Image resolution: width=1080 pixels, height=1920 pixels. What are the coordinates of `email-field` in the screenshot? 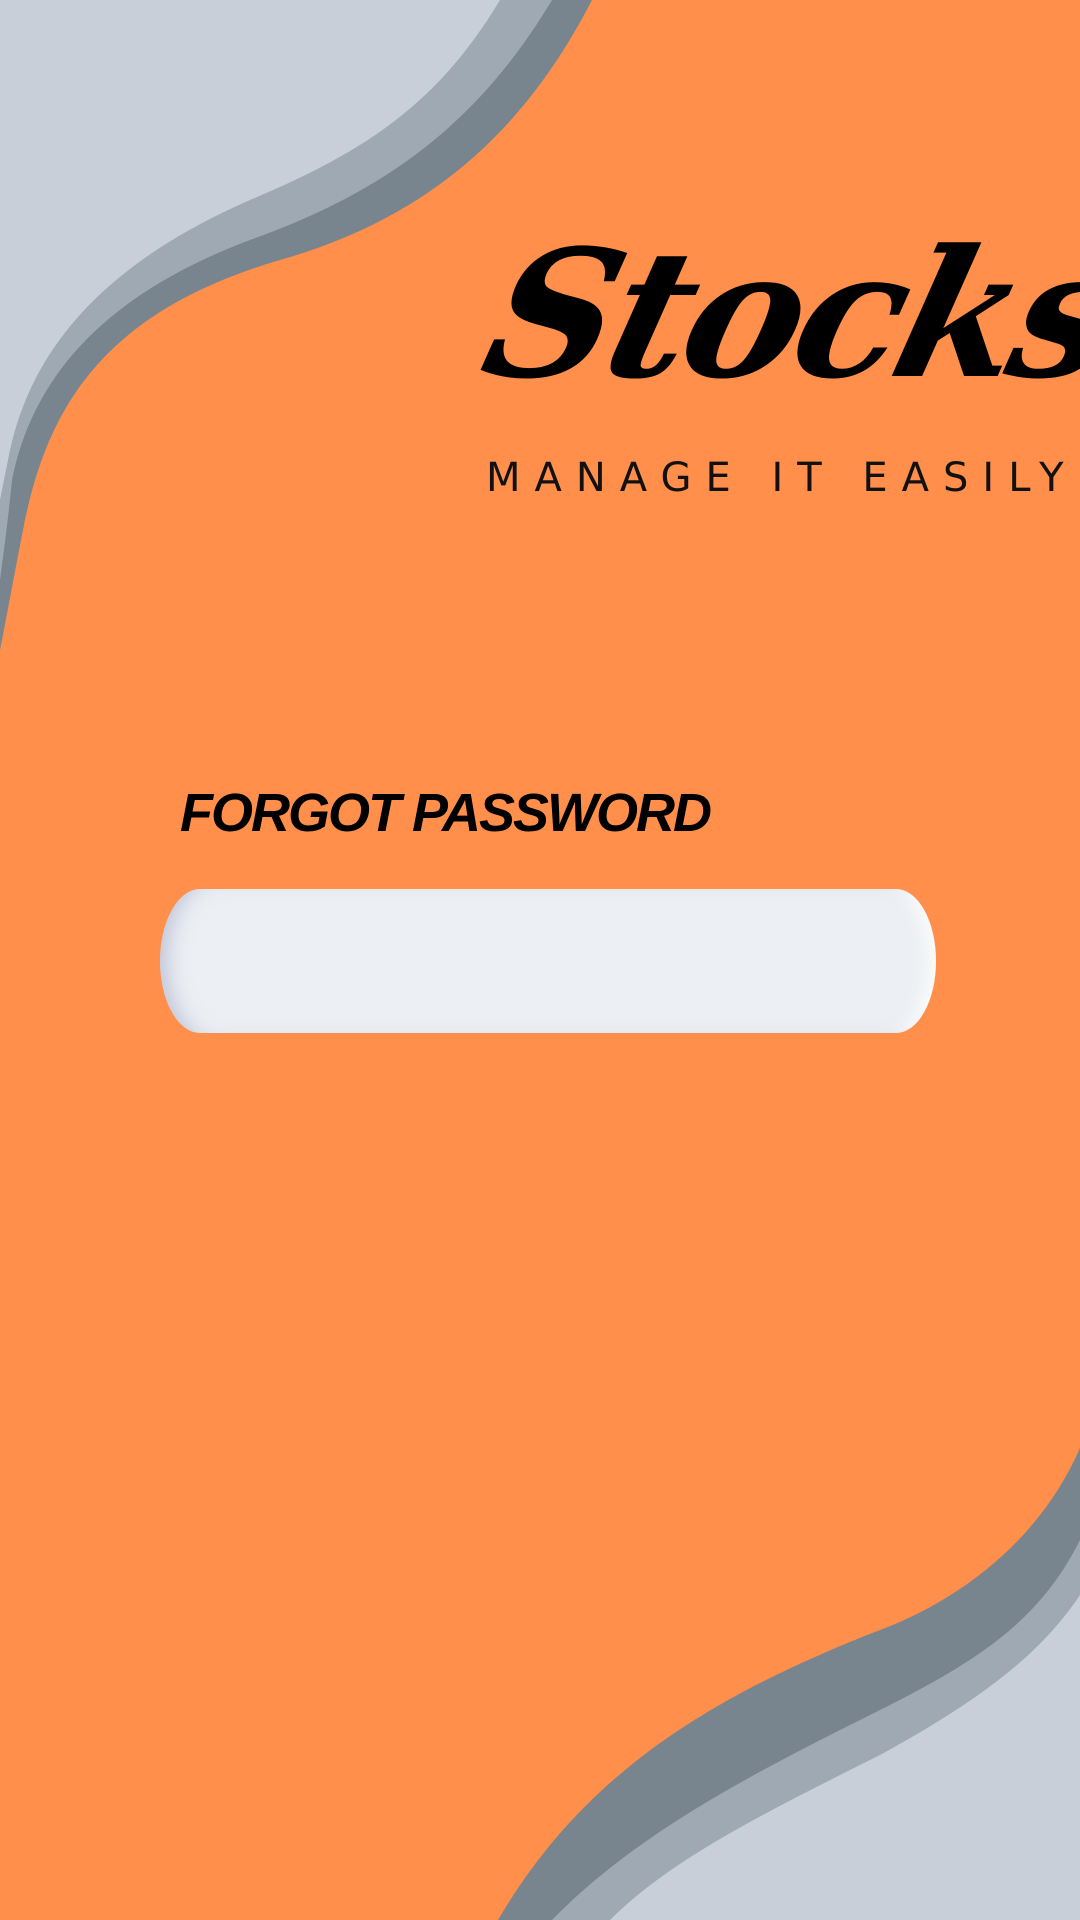 It's located at (548, 961).